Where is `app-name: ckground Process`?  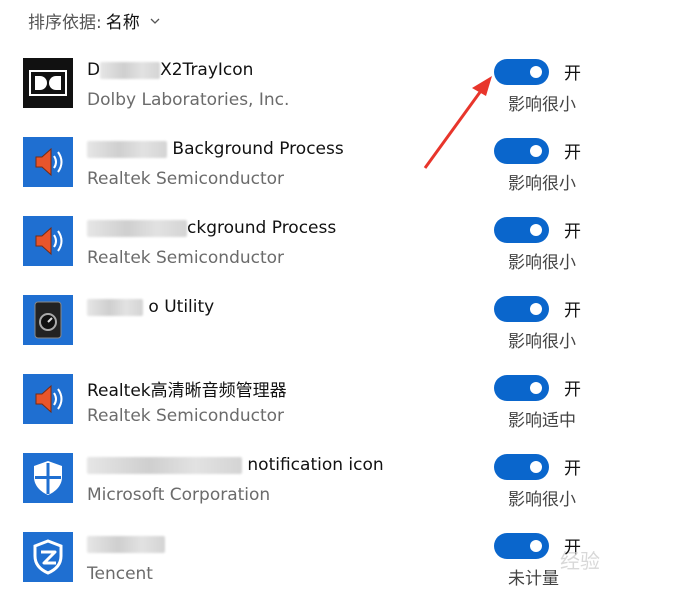 app-name: ckground Process is located at coordinates (211, 228).